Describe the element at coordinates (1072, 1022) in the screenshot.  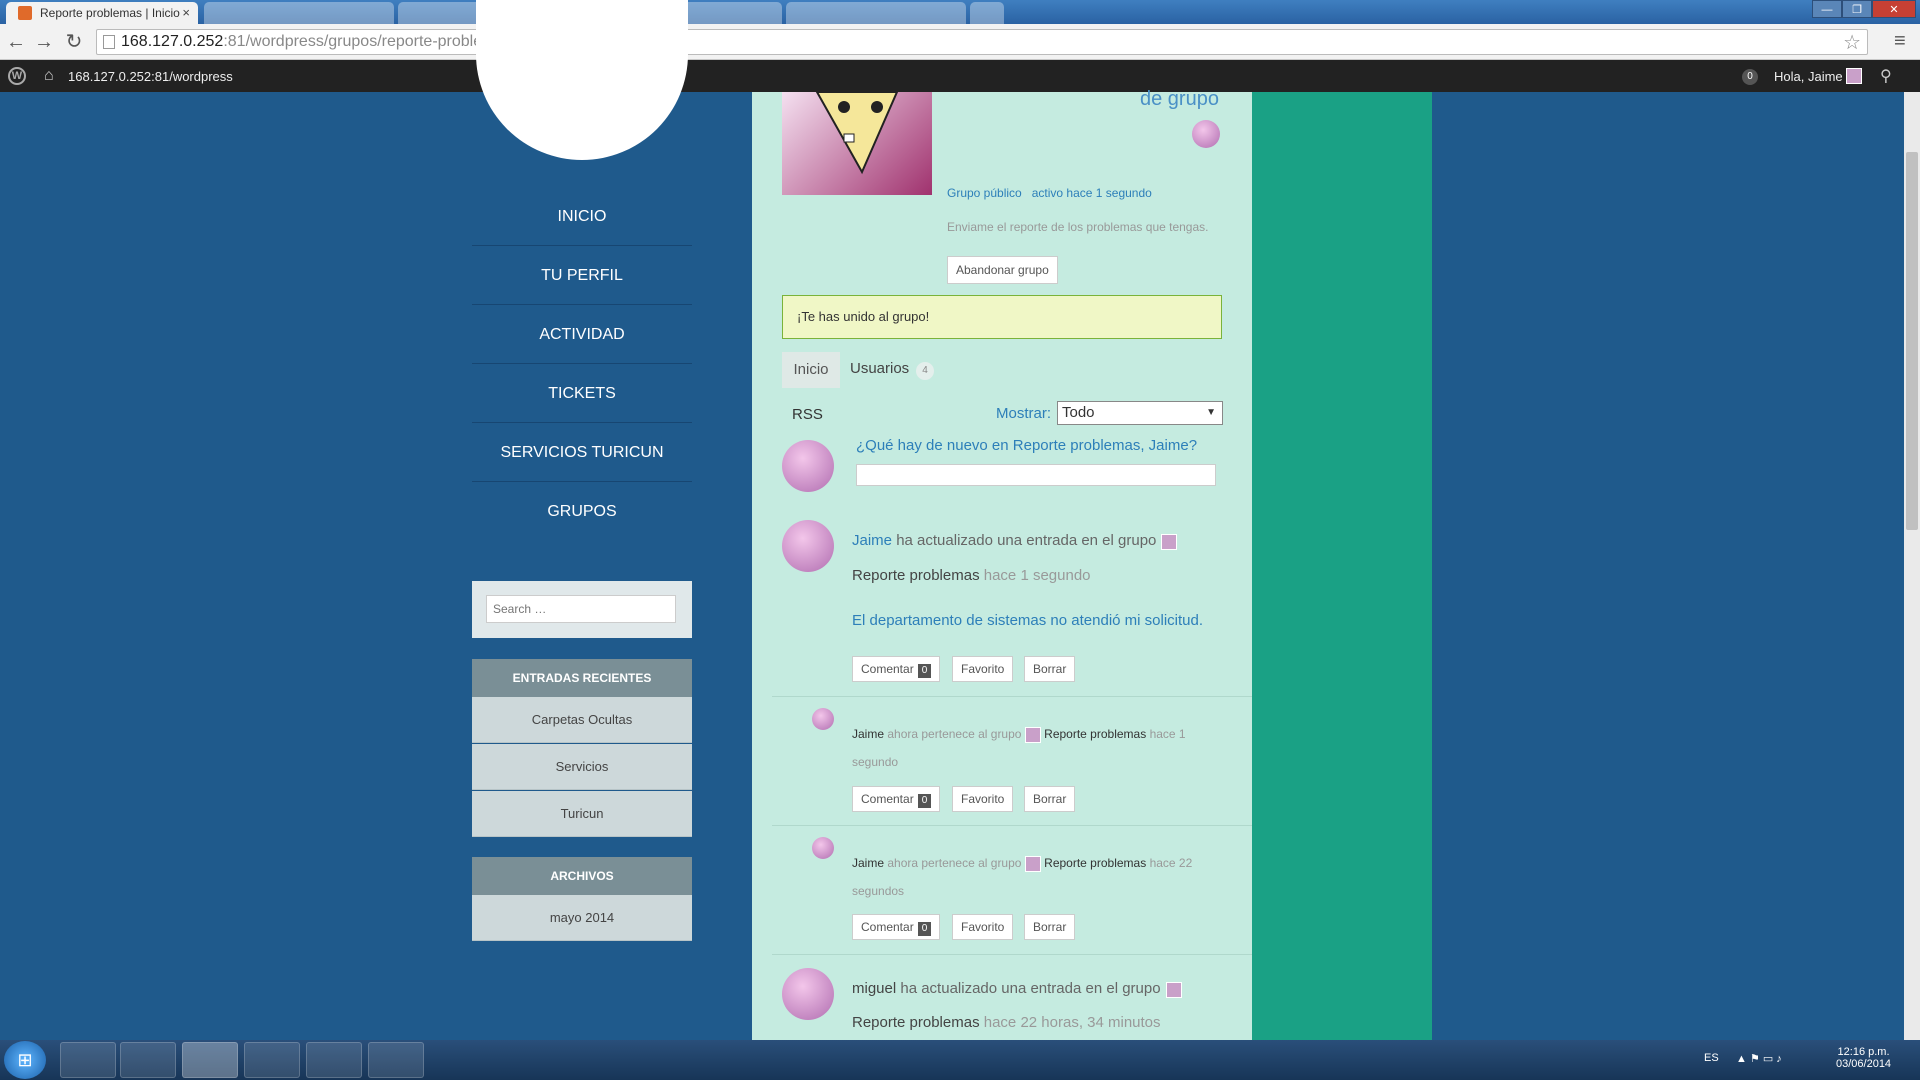
I see `activity-time: hace 22 horas, 34 minutos` at that location.